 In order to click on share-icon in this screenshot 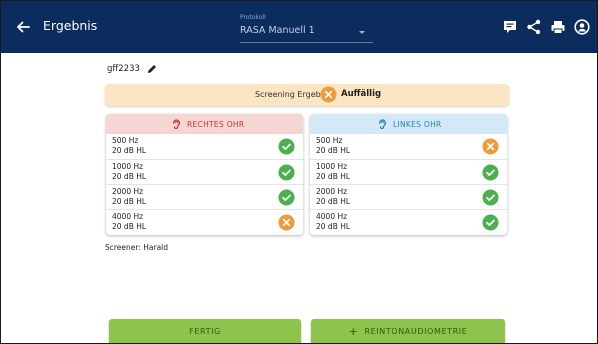, I will do `click(534, 27)`.